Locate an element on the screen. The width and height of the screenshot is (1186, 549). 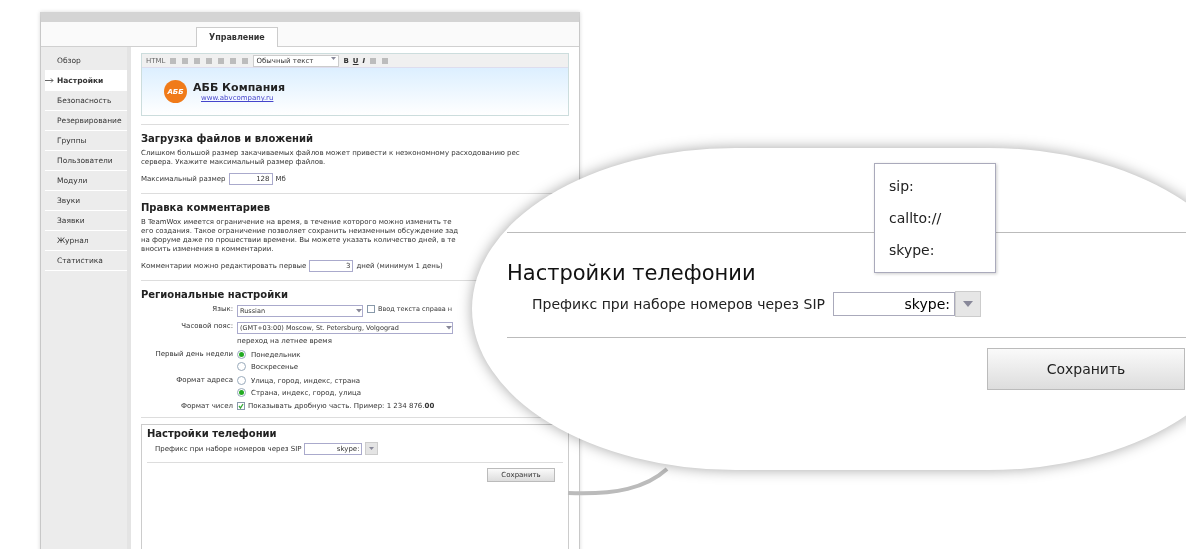
section-title: Региональные настройки is located at coordinates (215, 294).